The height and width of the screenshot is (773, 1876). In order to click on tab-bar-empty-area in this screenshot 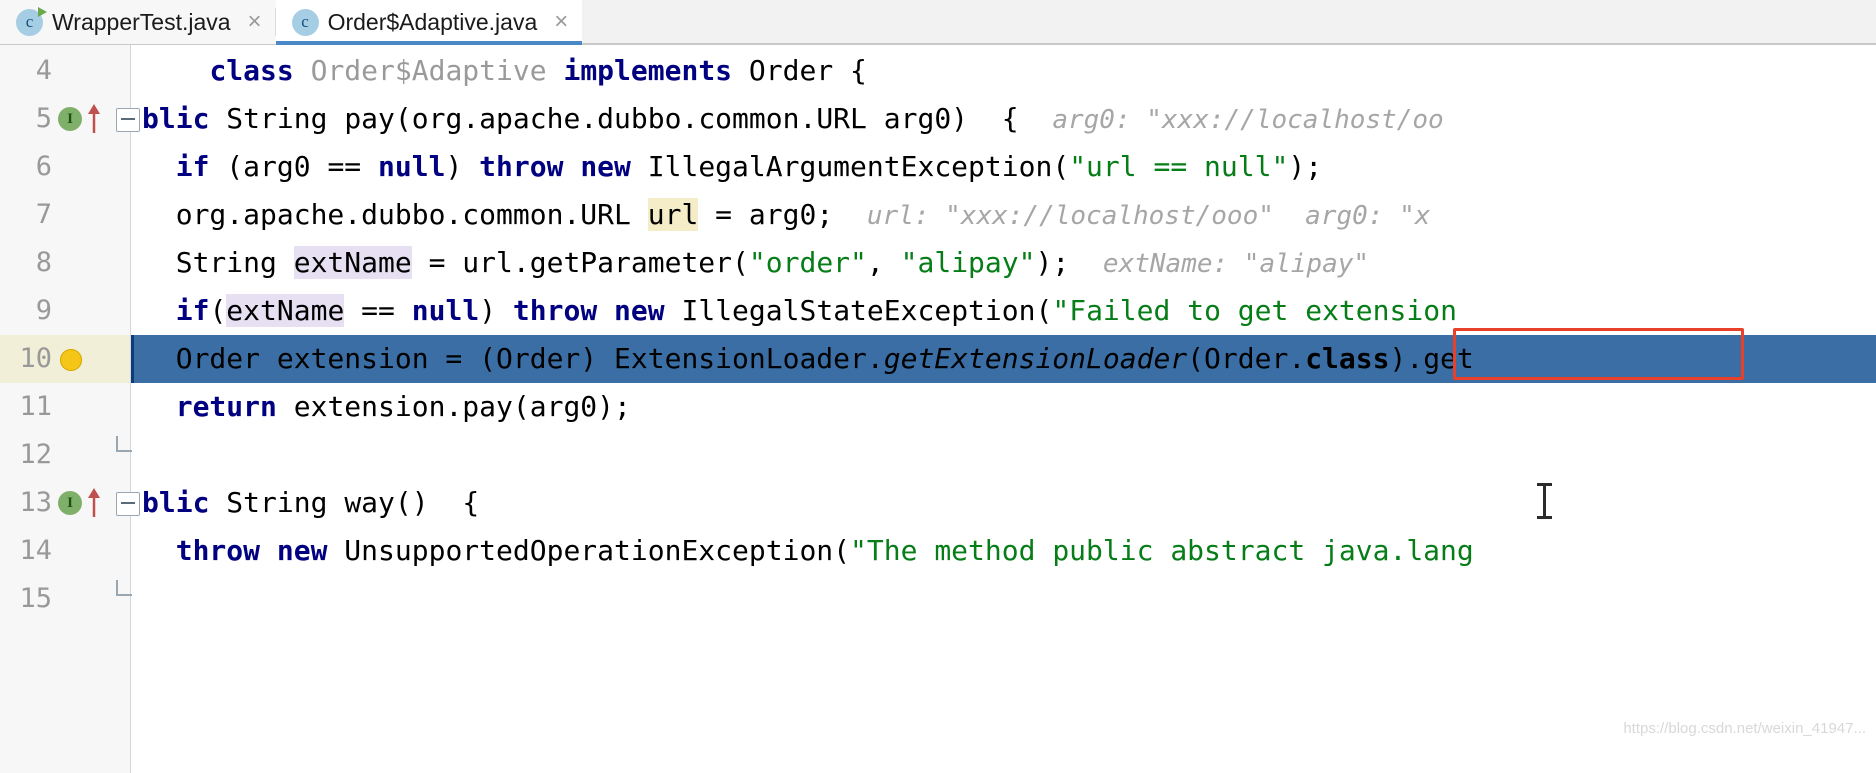, I will do `click(1229, 22)`.